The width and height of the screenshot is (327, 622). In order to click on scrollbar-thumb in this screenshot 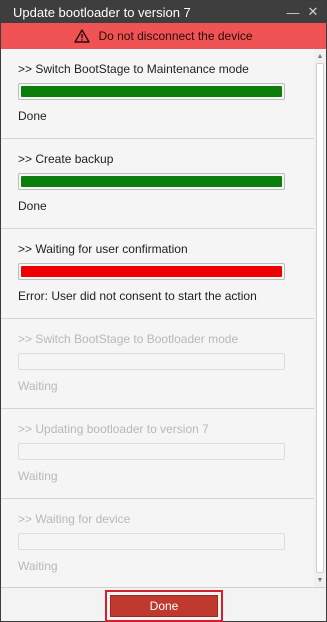, I will do `click(320, 318)`.